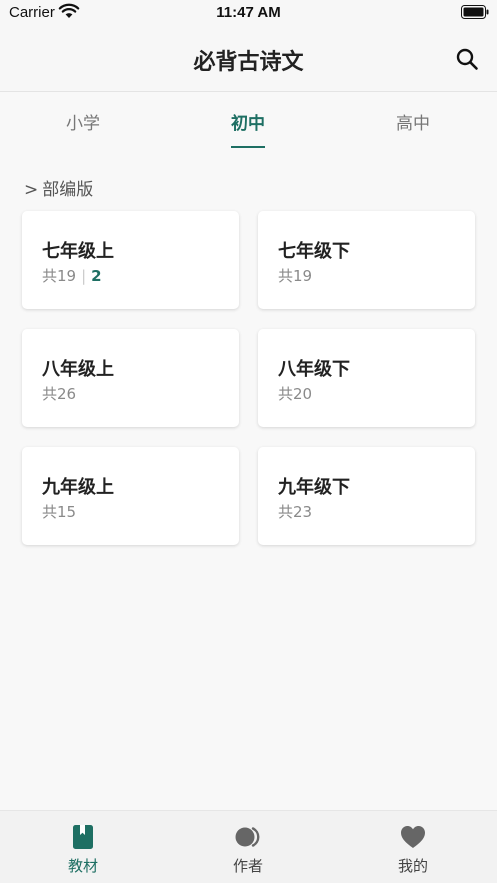 This screenshot has height=883, width=497. I want to click on tab-primary: 小学, so click(83, 122).